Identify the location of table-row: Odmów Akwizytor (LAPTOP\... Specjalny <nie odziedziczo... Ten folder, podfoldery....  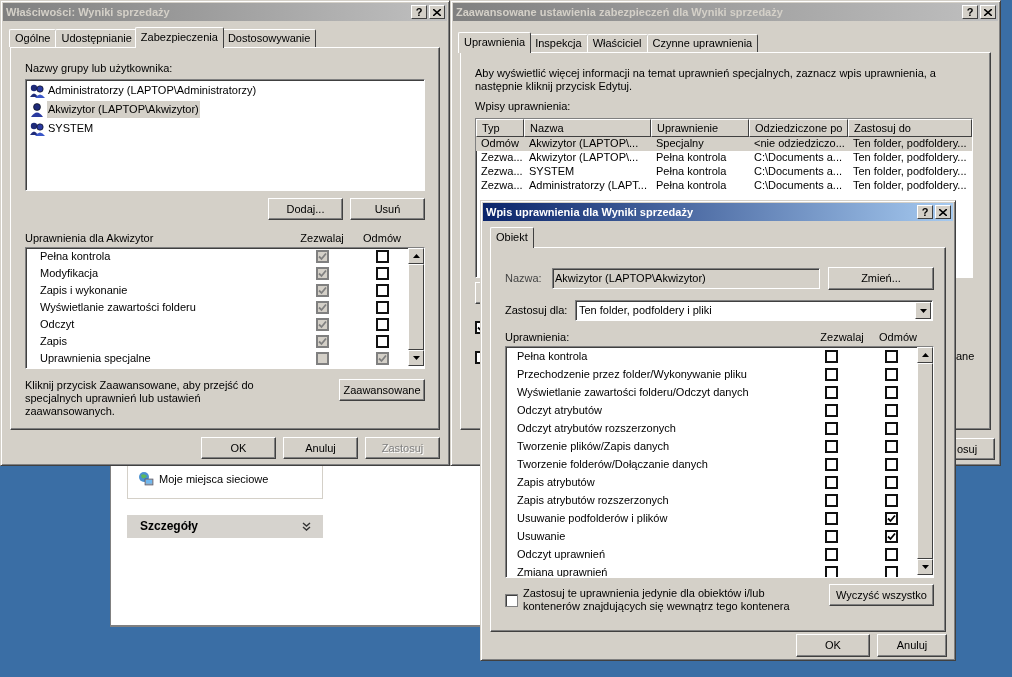
(724, 144).